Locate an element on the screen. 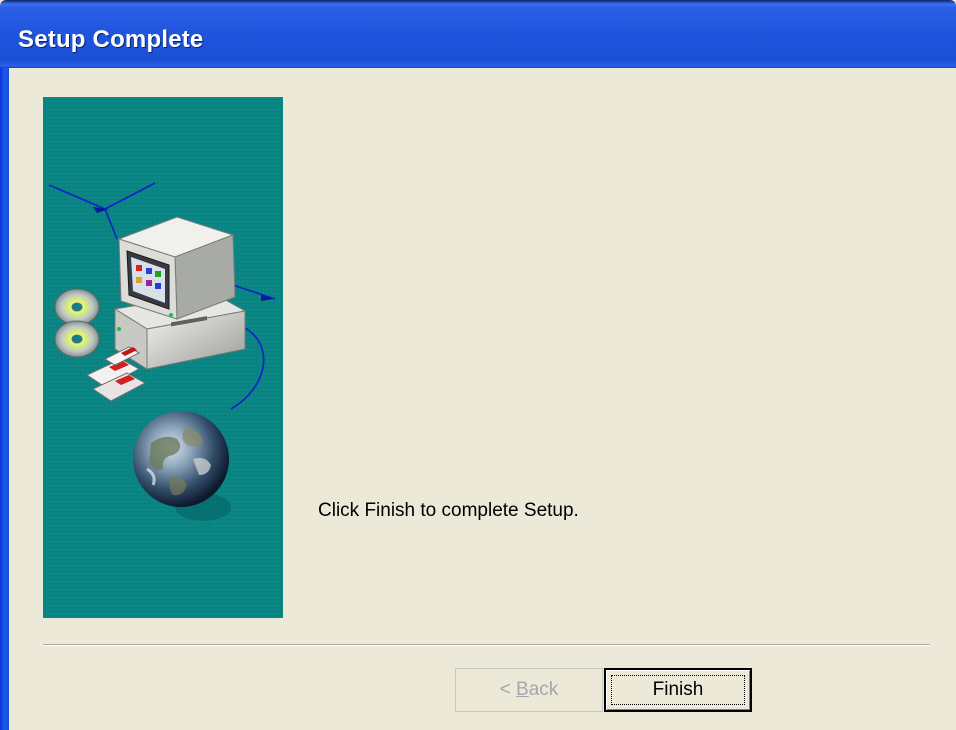 Image resolution: width=956 pixels, height=730 pixels. window-title: Setup Complete is located at coordinates (111, 39).